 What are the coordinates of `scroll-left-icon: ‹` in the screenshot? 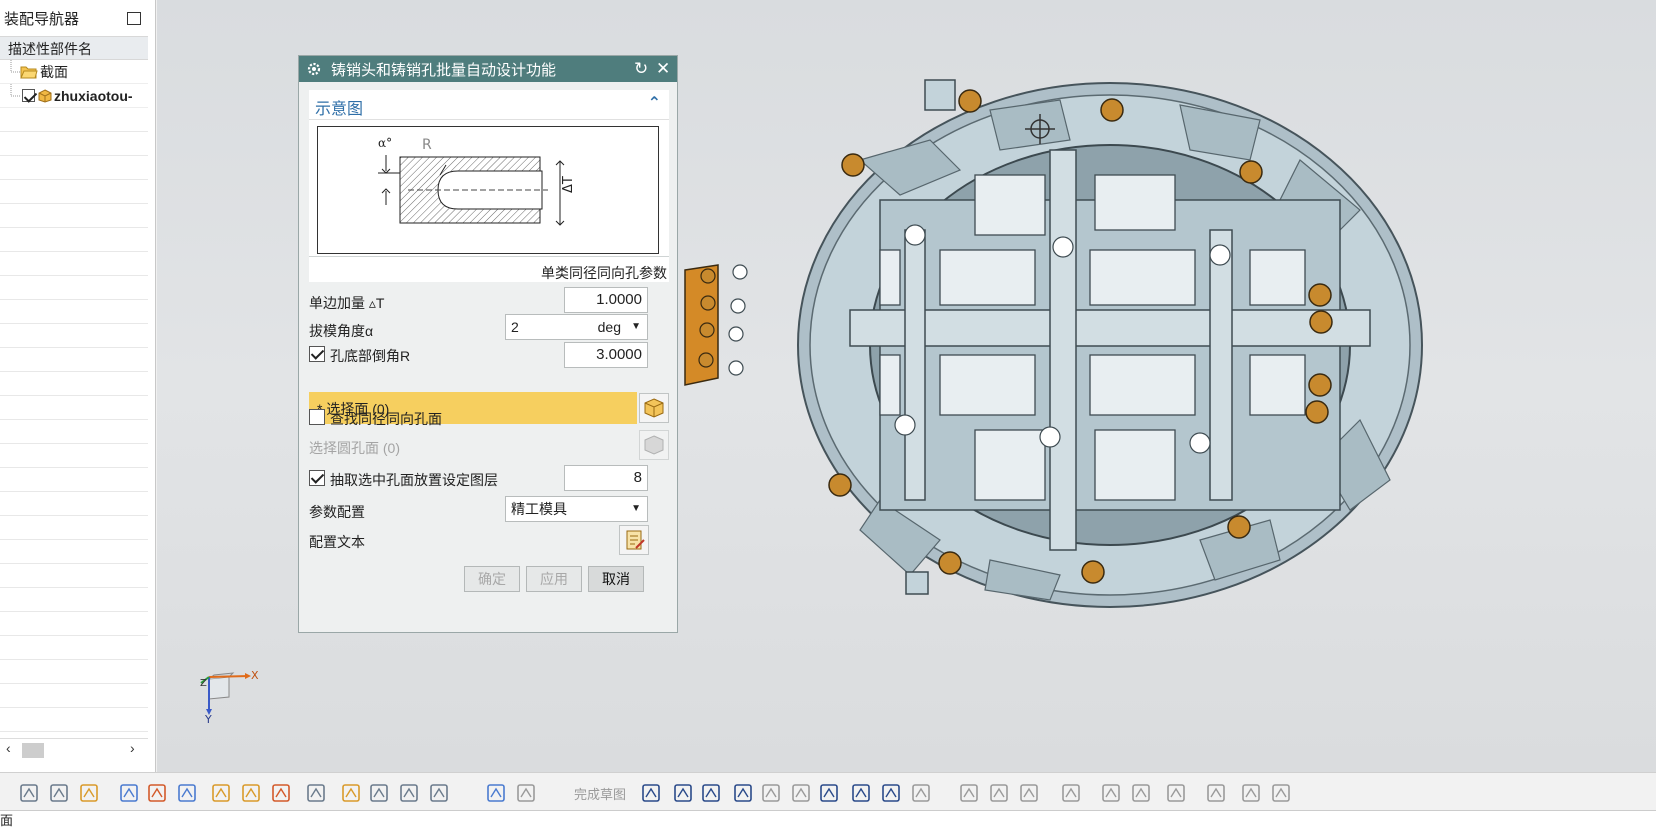 It's located at (8, 748).